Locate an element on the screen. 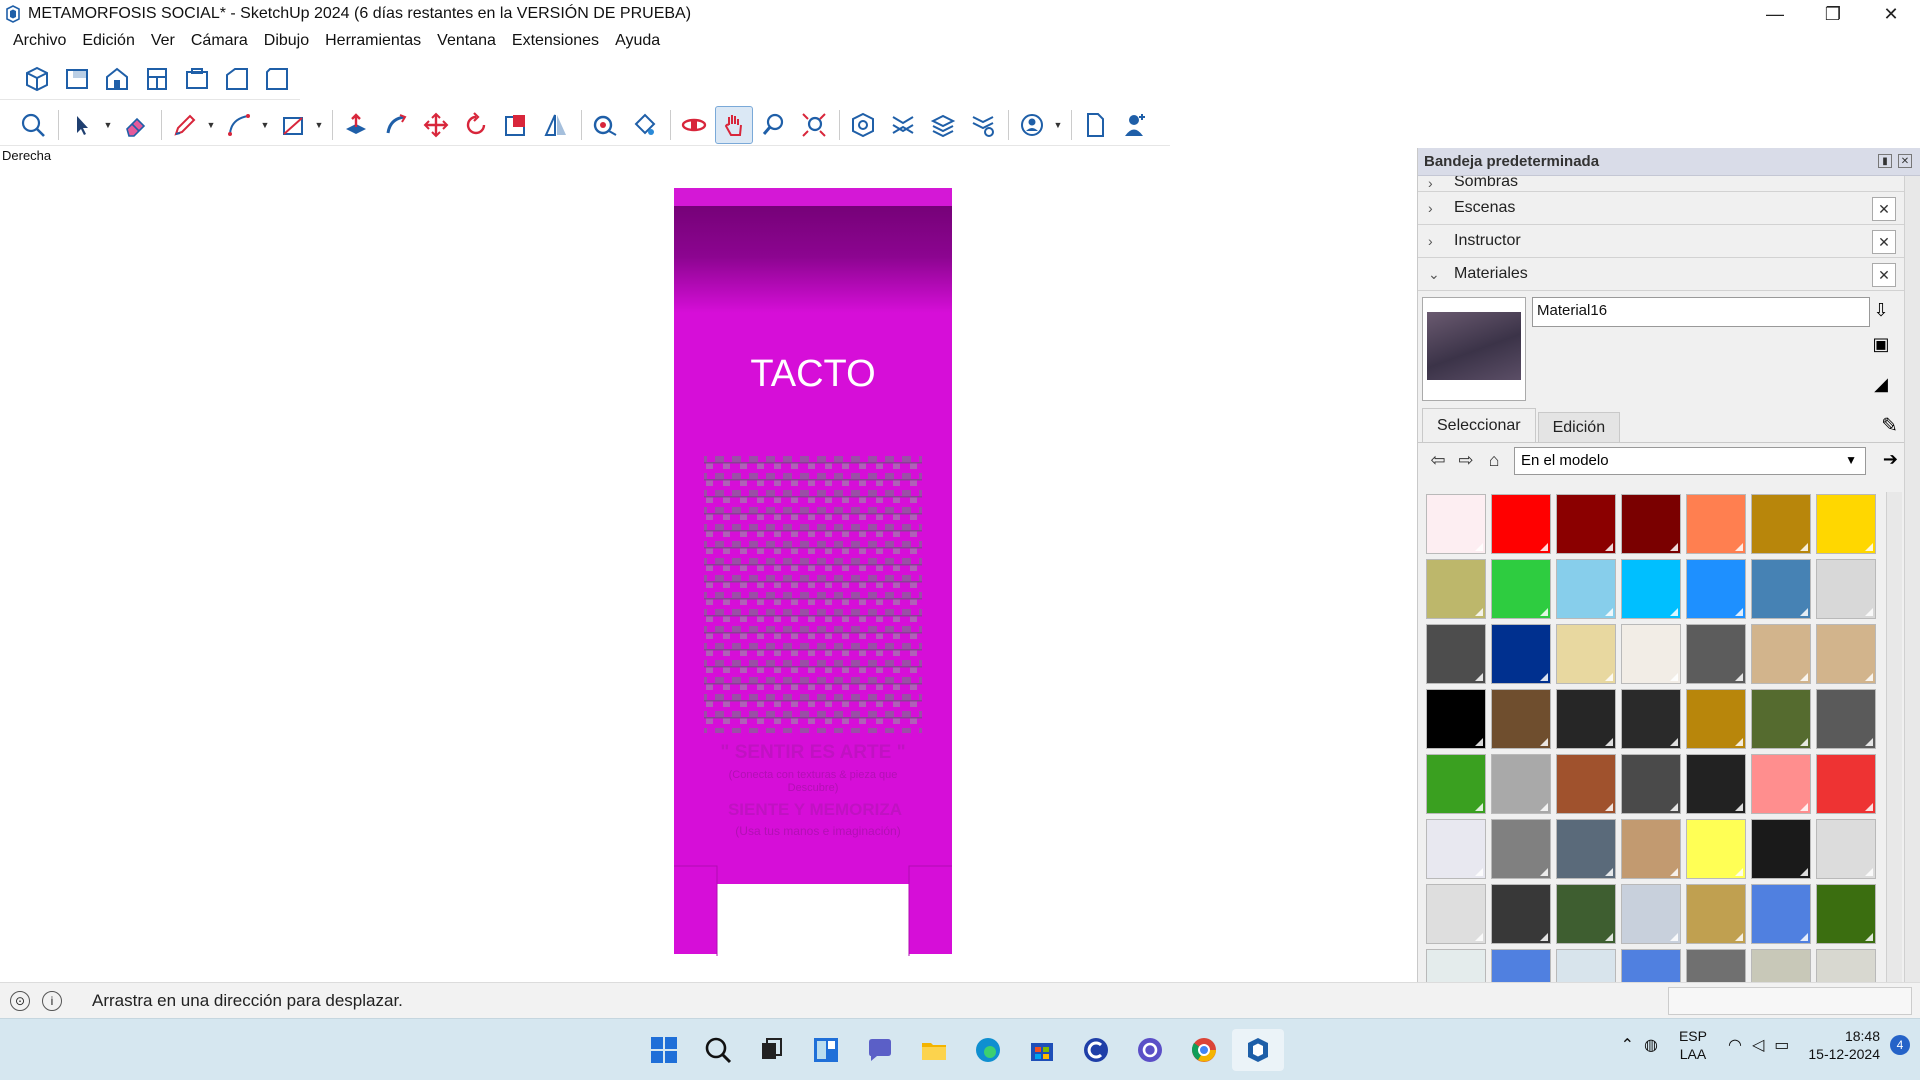 This screenshot has height=1080, width=1920. swatch-scrollbar is located at coordinates (1894, 737).